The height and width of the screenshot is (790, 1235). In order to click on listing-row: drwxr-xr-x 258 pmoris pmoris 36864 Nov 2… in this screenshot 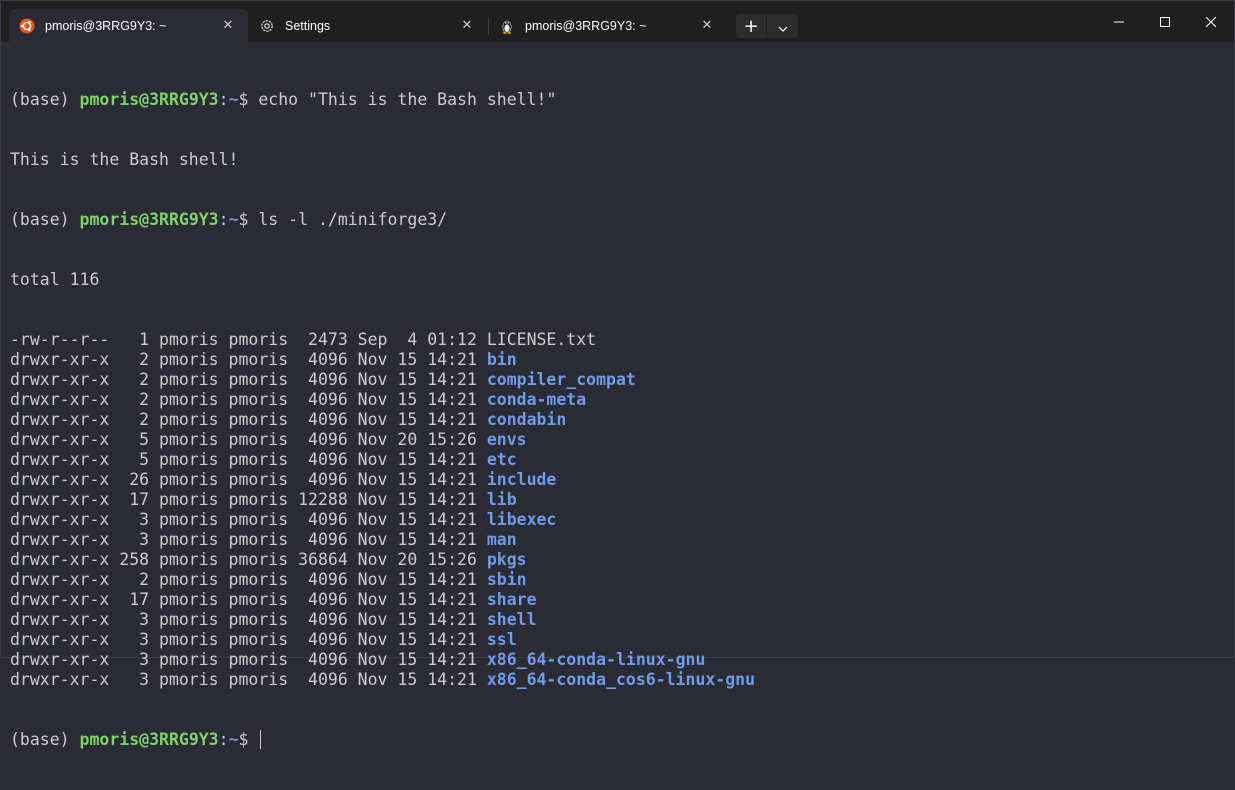, I will do `click(618, 560)`.